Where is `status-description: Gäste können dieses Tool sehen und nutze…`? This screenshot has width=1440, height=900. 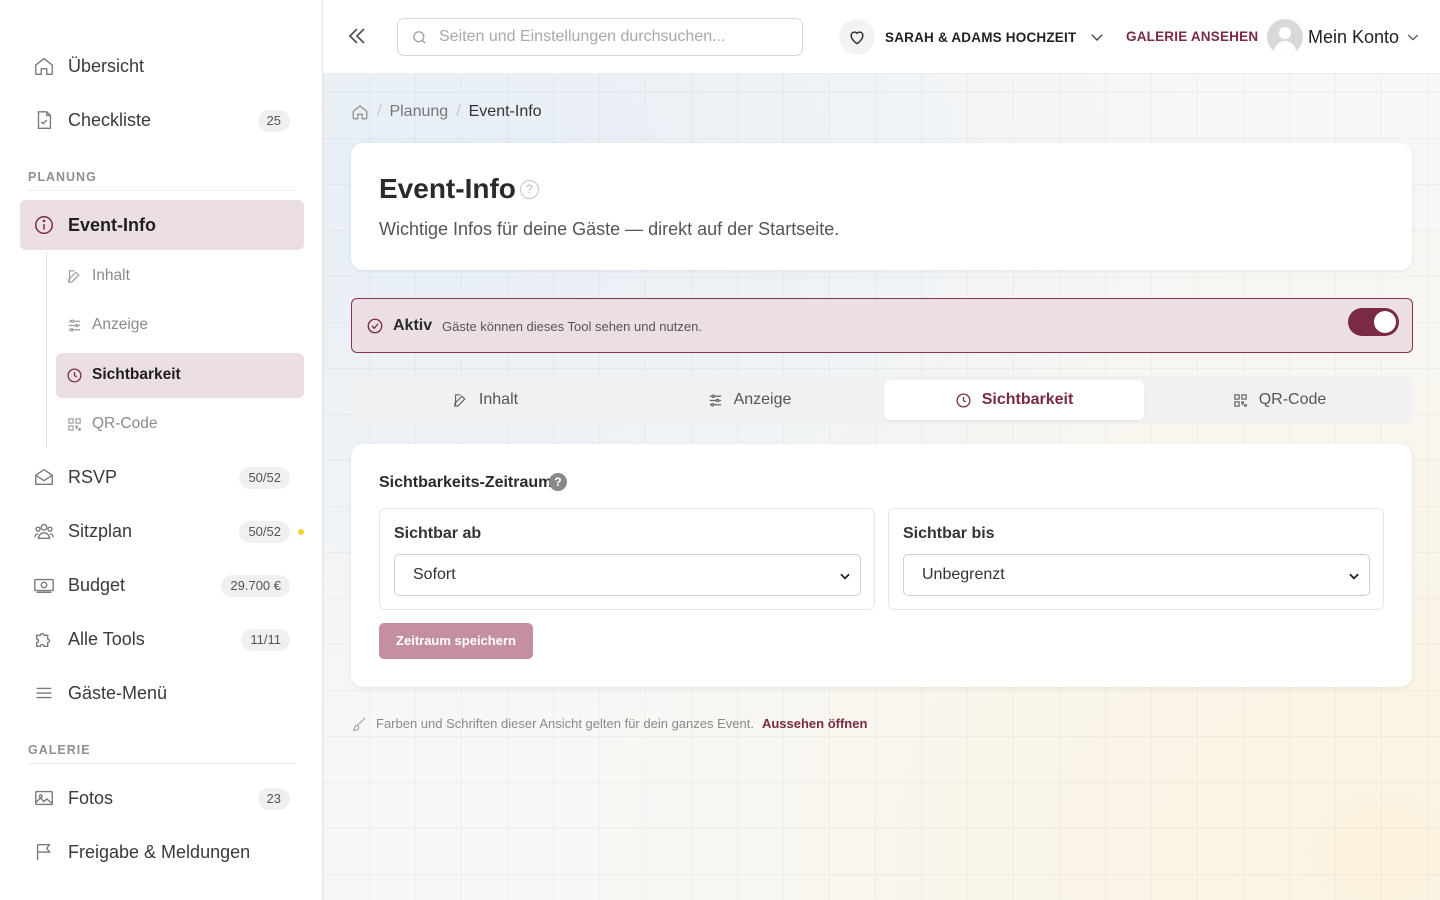
status-description: Gäste können dieses Tool sehen und nutze… is located at coordinates (572, 326).